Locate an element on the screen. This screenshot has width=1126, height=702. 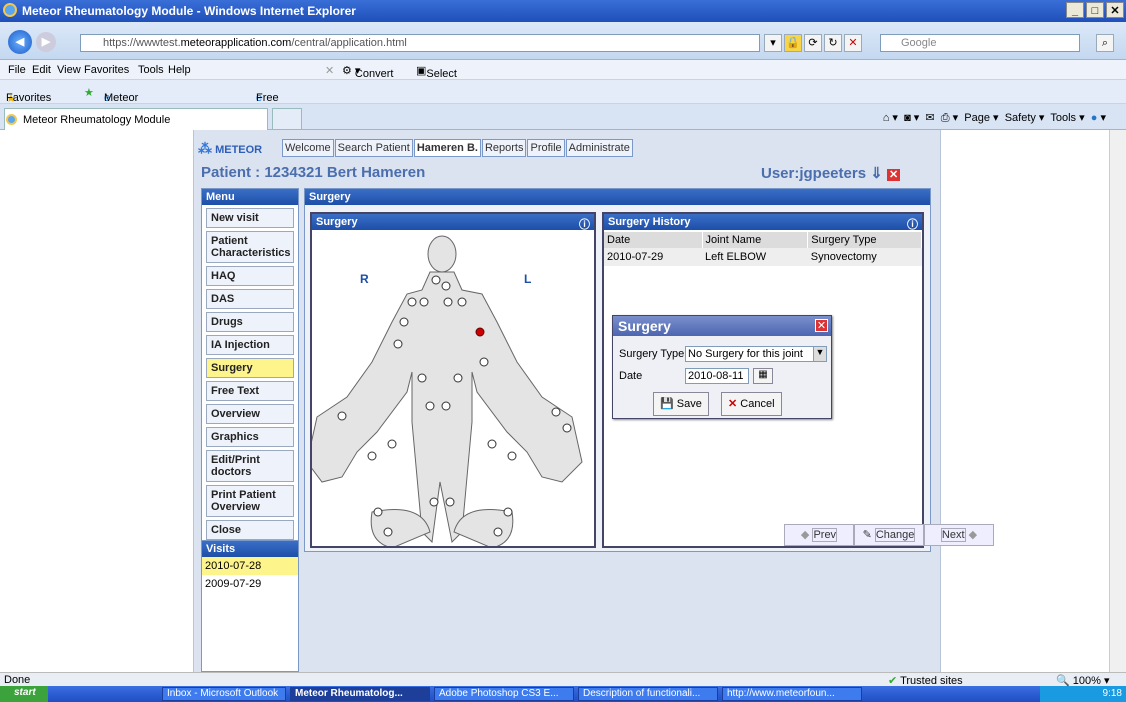
menu-surgery: Surgery is located at coordinates (250, 368).